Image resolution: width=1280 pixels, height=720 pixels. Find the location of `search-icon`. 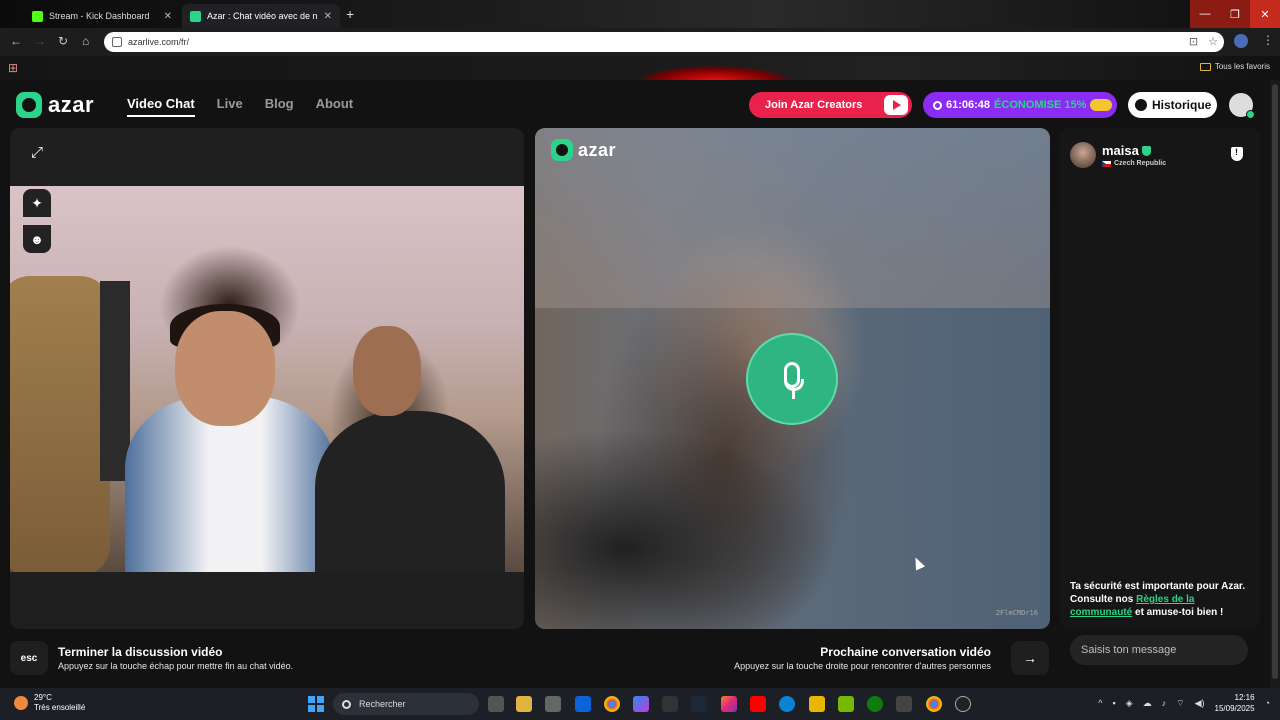

search-icon is located at coordinates (346, 704).